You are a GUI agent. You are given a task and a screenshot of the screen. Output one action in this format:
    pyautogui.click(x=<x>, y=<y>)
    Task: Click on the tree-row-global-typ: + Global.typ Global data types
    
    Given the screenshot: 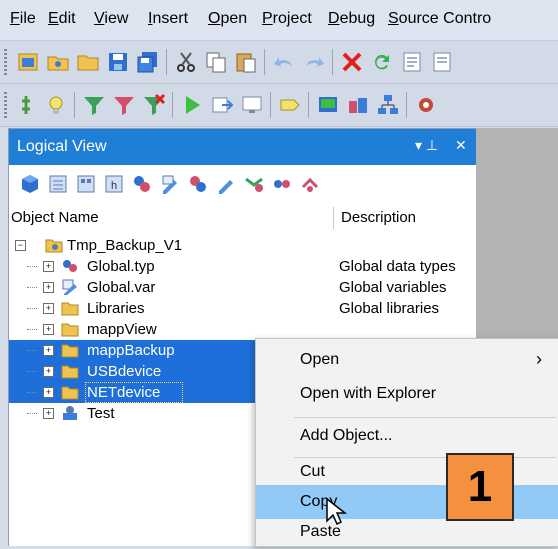 What is the action you would take?
    pyautogui.click(x=242, y=266)
    